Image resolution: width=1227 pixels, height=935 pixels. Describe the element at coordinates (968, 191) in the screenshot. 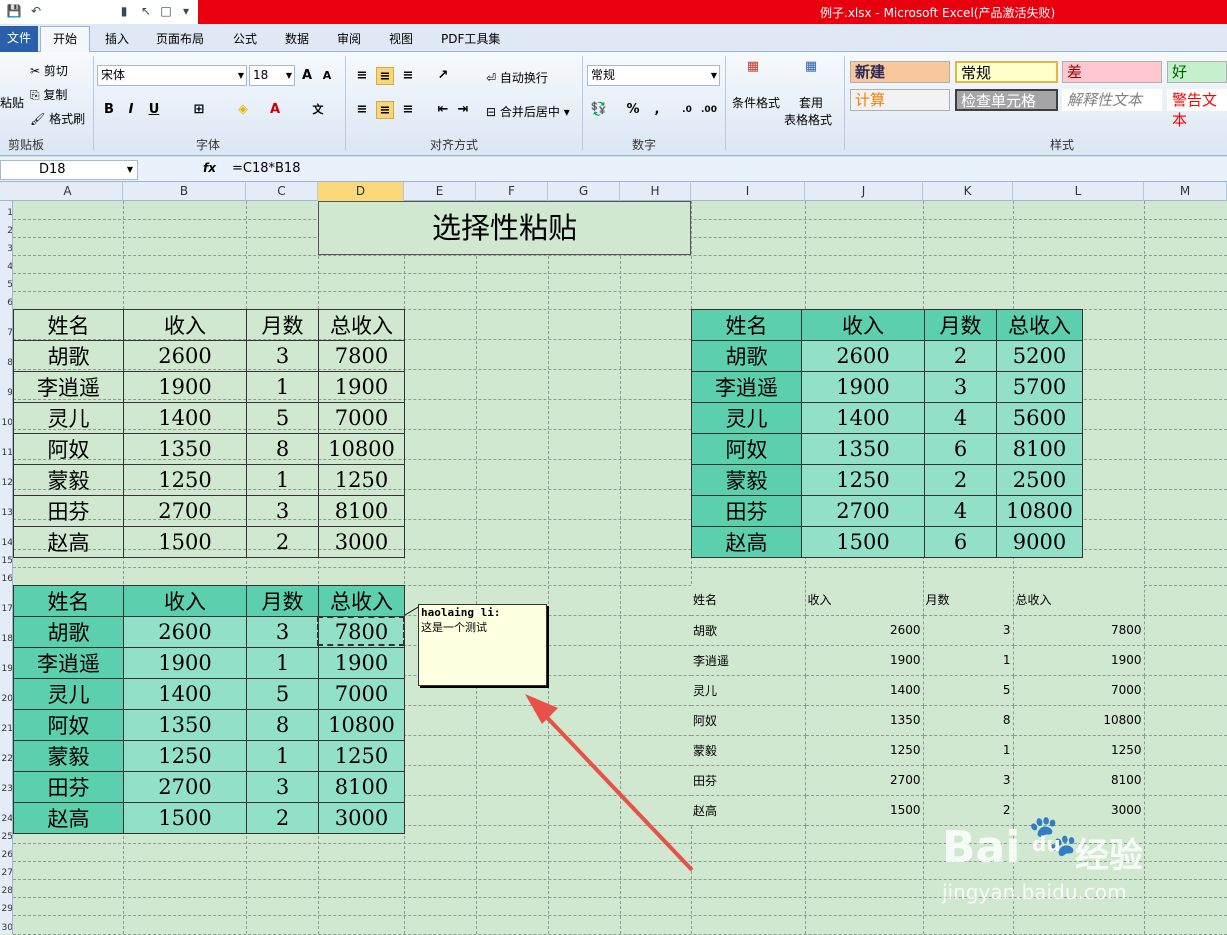

I see `column-header-k: K` at that location.